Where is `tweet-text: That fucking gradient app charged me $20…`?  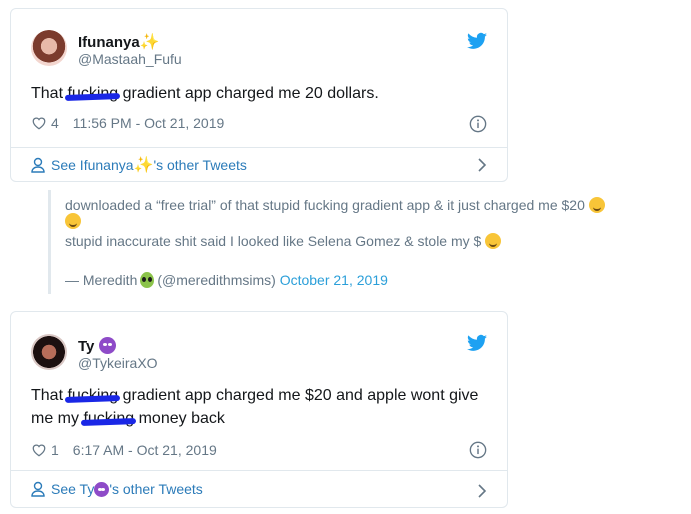
tweet-text: That fucking gradient app charged me $20… is located at coordinates (259, 407).